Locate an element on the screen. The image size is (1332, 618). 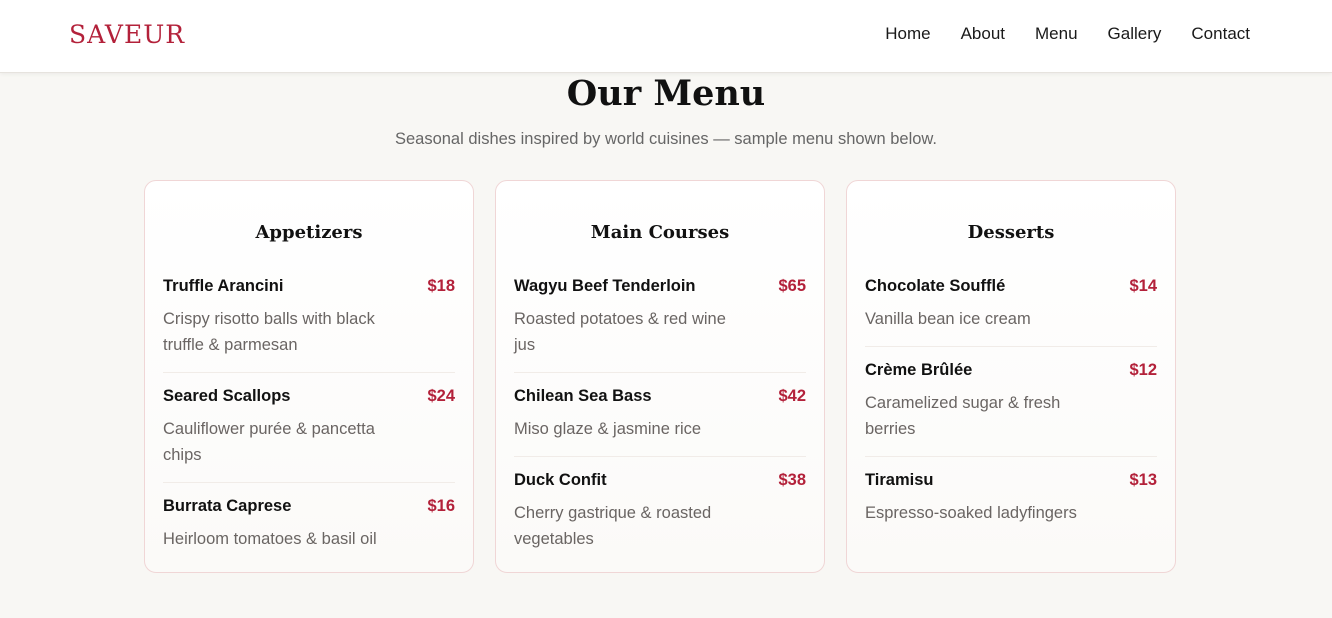
item-name: Burrata Caprese is located at coordinates (227, 506).